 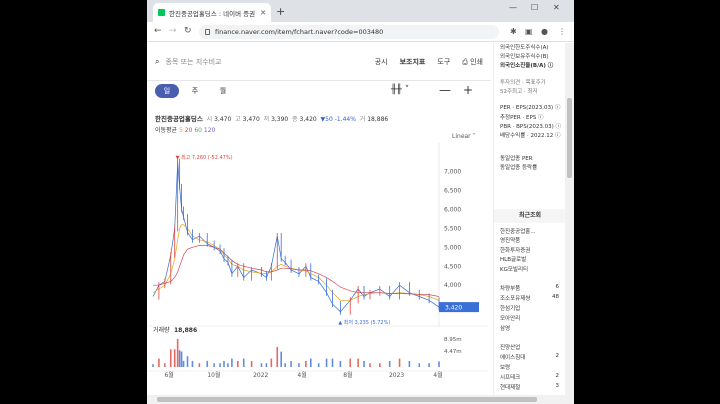 I want to click on period-day-button: 일, so click(x=167, y=91).